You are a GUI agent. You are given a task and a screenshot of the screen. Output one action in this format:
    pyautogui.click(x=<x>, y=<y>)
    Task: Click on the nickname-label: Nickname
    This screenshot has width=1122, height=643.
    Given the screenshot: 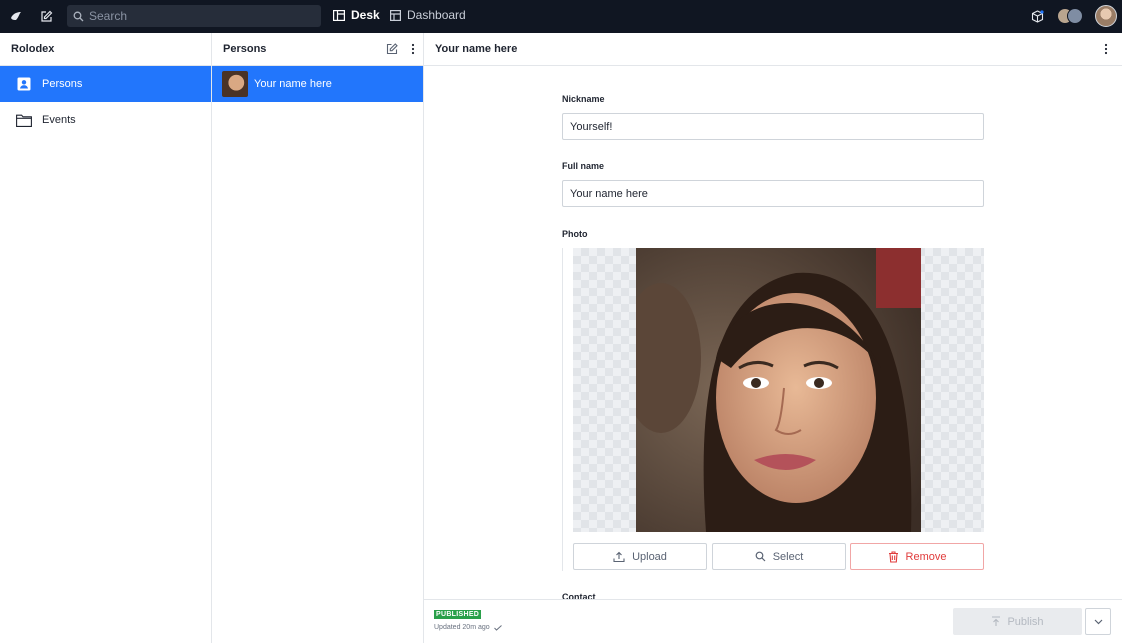 What is the action you would take?
    pyautogui.click(x=583, y=99)
    